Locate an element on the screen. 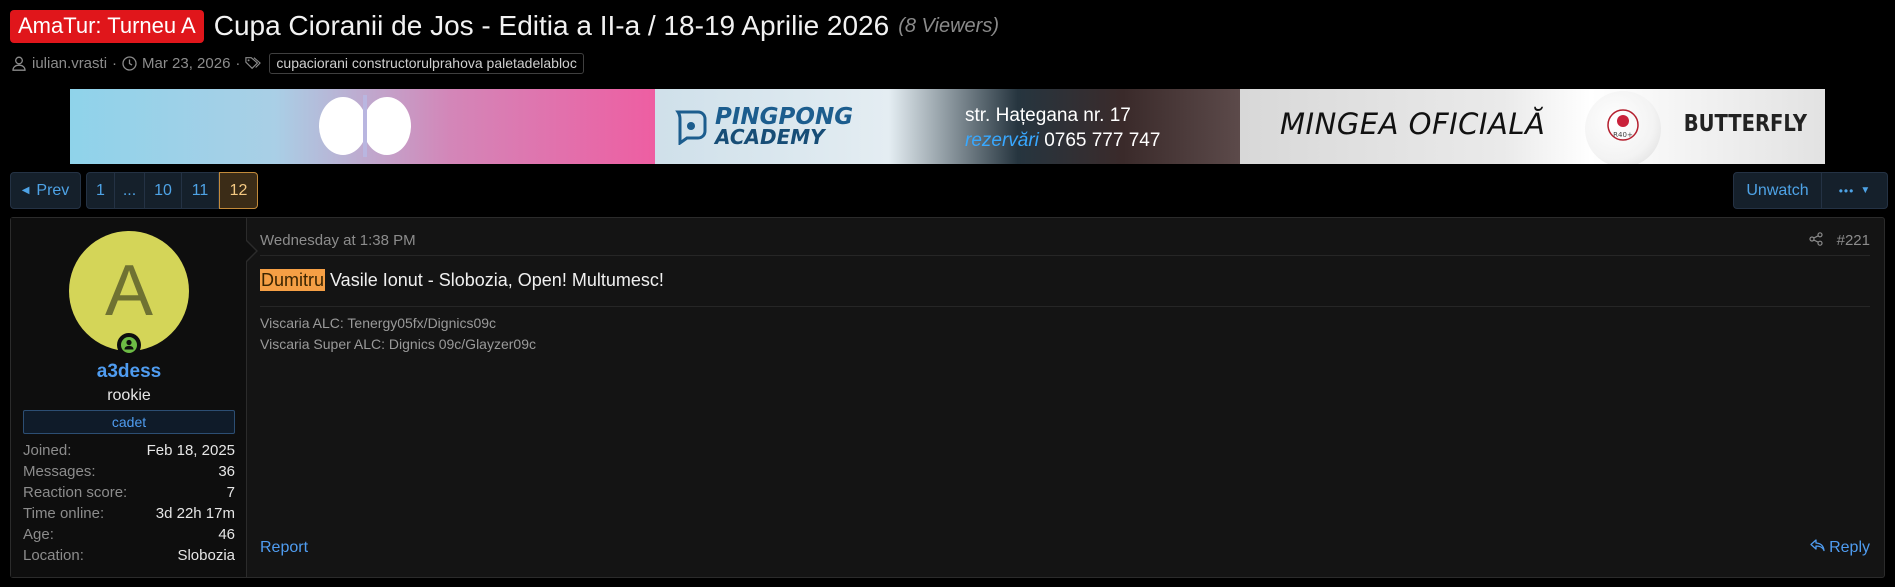 This screenshot has height=587, width=1895. stat-label: Time online: is located at coordinates (64, 513).